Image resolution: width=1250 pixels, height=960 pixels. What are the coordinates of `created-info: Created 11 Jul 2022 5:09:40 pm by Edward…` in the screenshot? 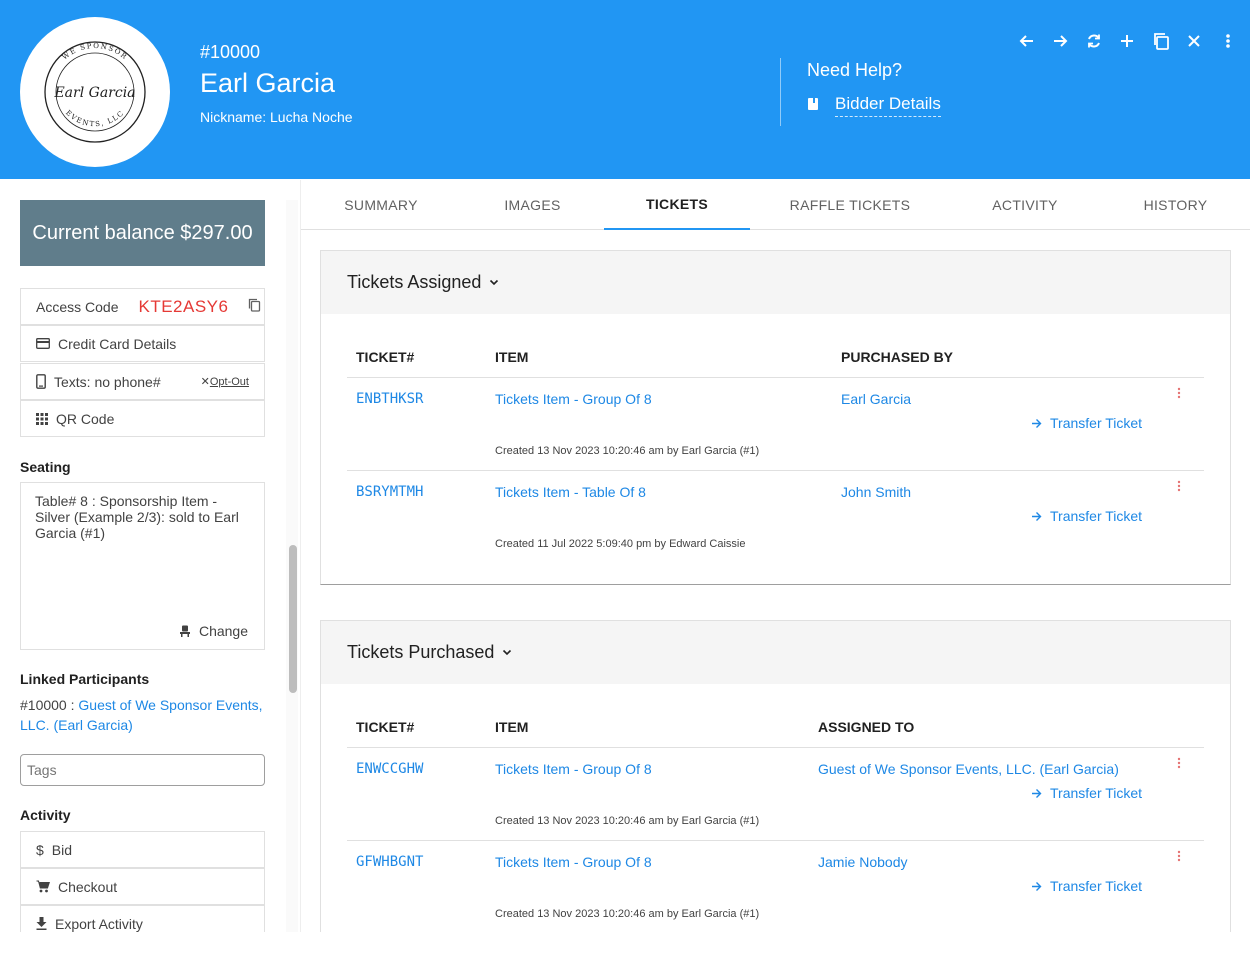 It's located at (620, 544).